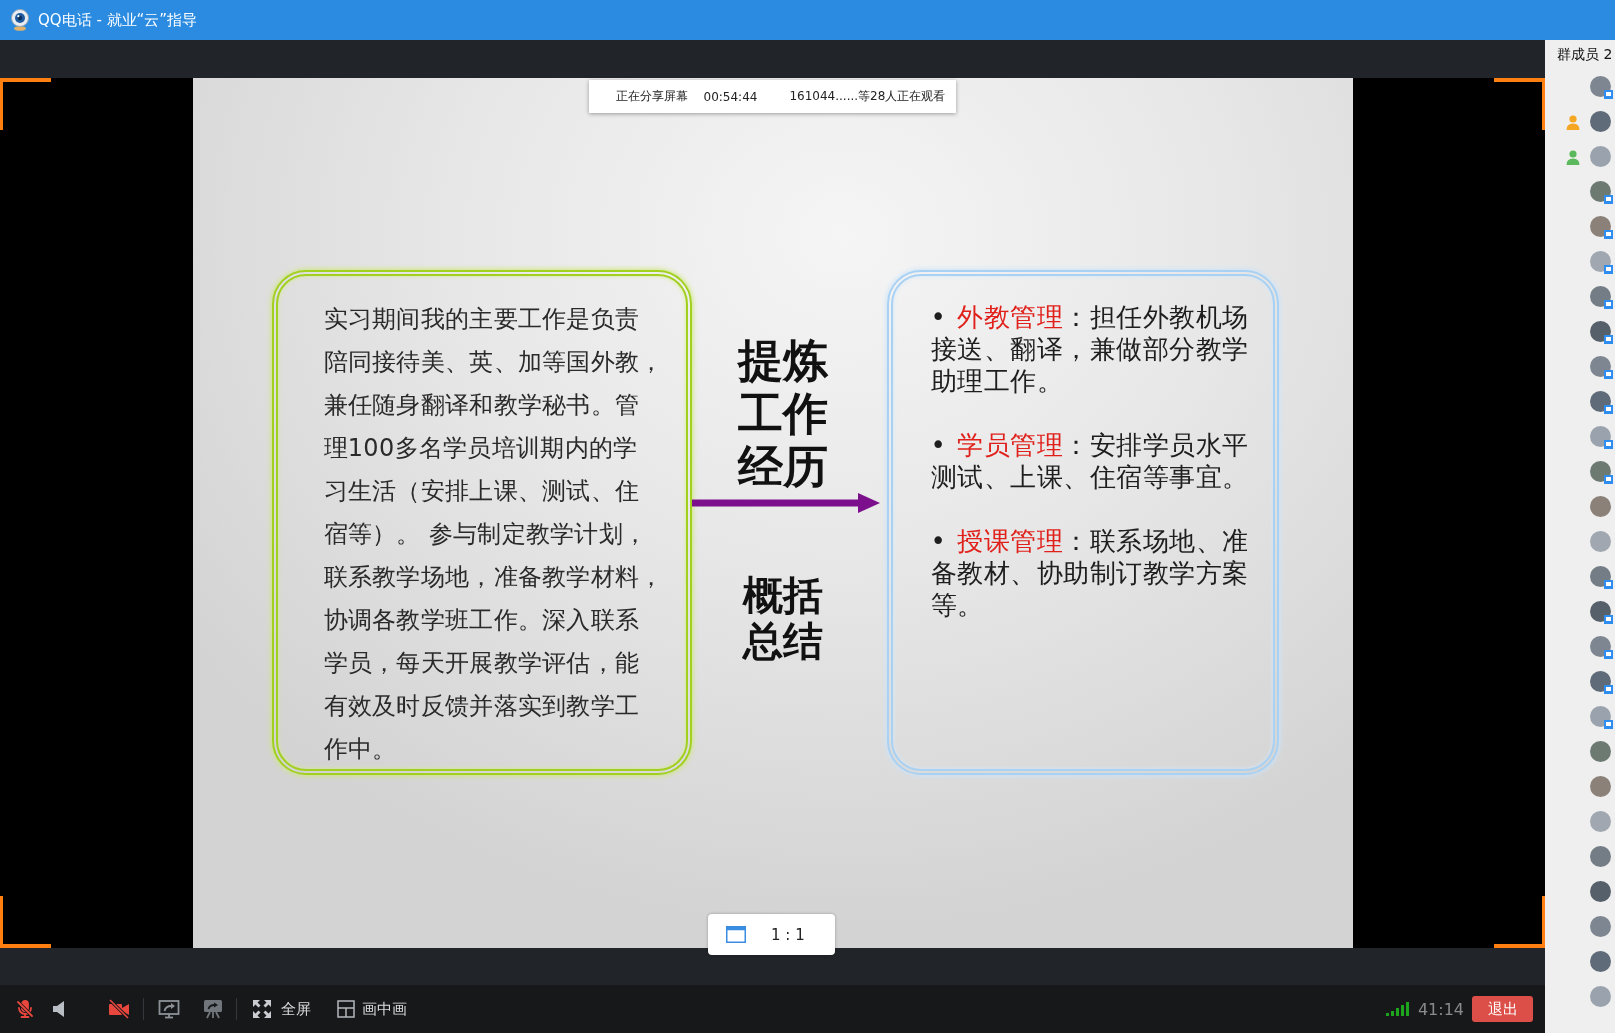 Image resolution: width=1615 pixels, height=1033 pixels. I want to click on presentation-share-icon, so click(213, 1009).